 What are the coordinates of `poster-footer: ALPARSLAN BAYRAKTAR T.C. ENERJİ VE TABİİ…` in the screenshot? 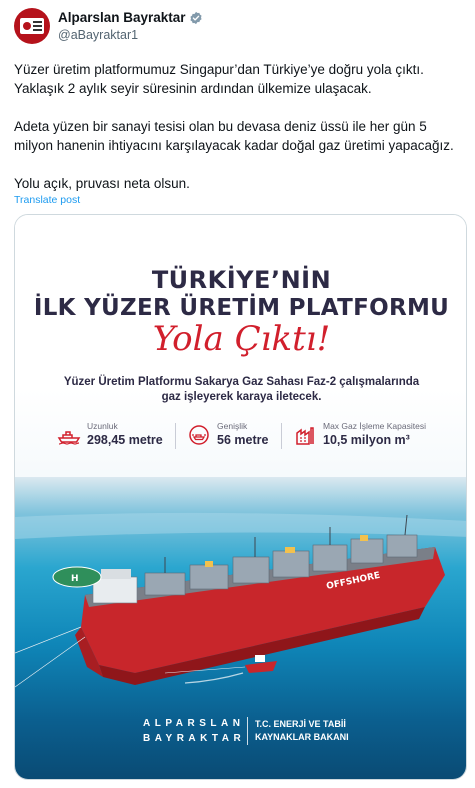 It's located at (240, 733).